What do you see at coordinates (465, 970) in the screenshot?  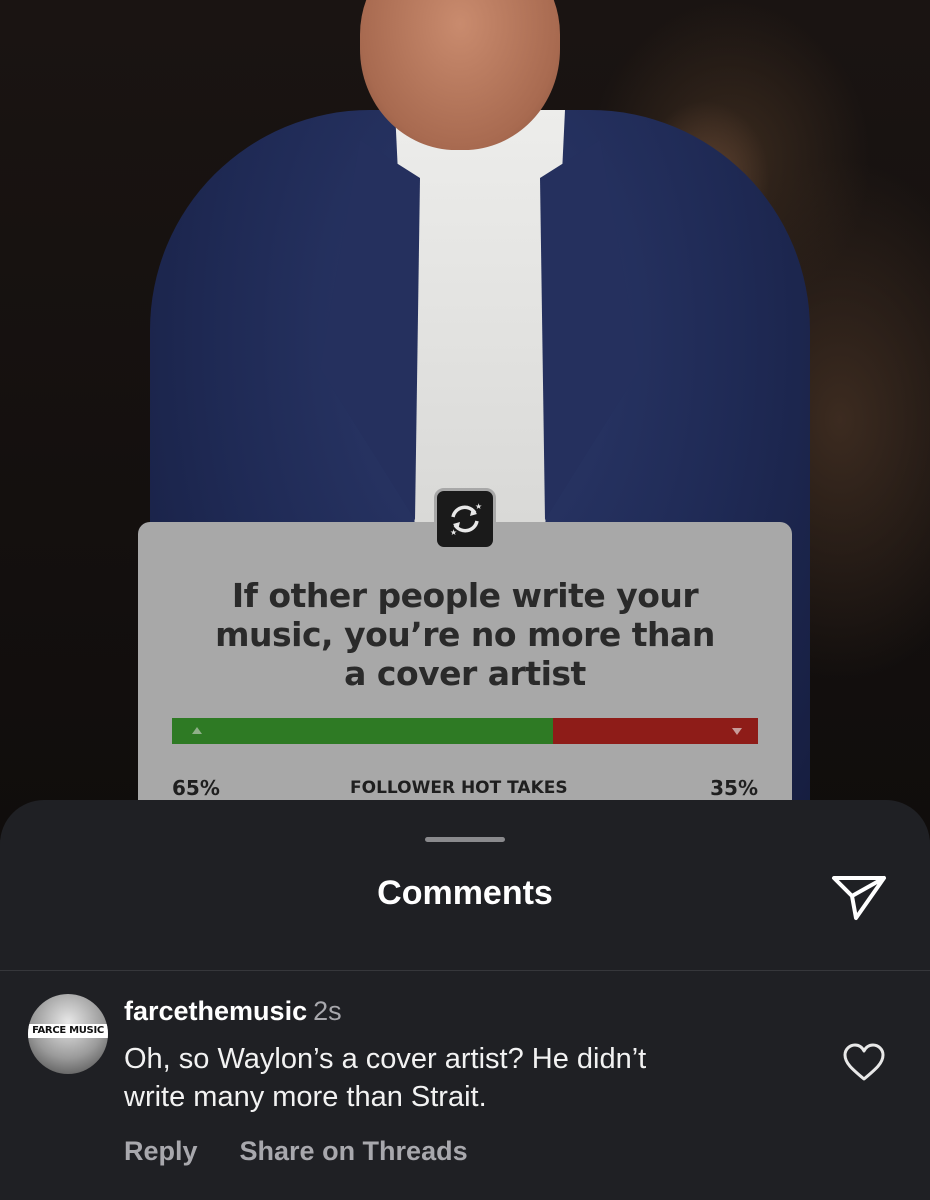 I see `divider` at bounding box center [465, 970].